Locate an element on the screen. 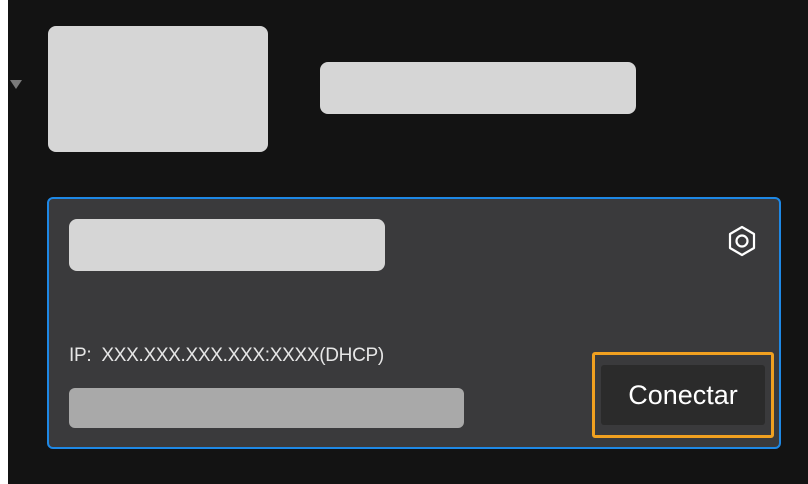  expand-arrow-icon is located at coordinates (16, 84).